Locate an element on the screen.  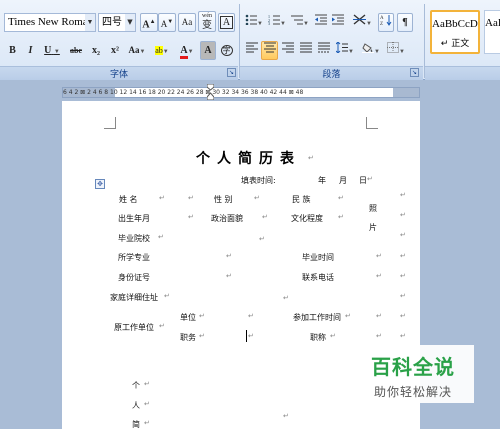
strikethrough-button: abe is located at coordinates (76, 50).